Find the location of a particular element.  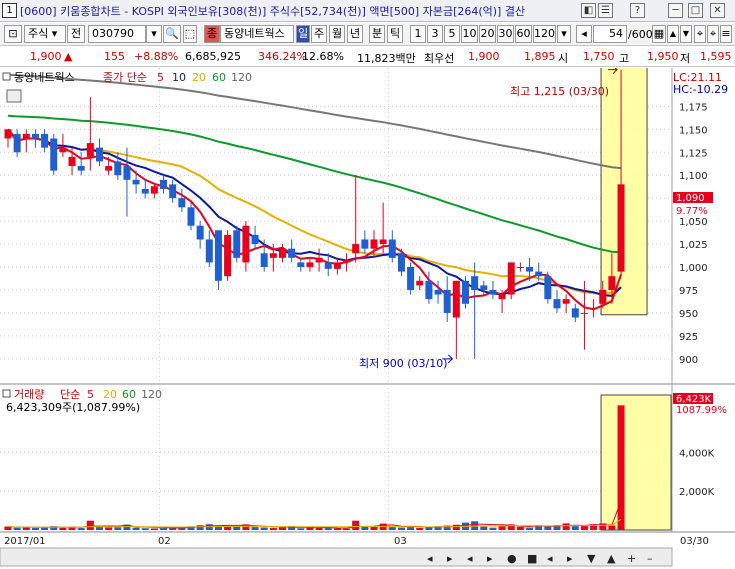

period-year-button: 년 is located at coordinates (355, 34).